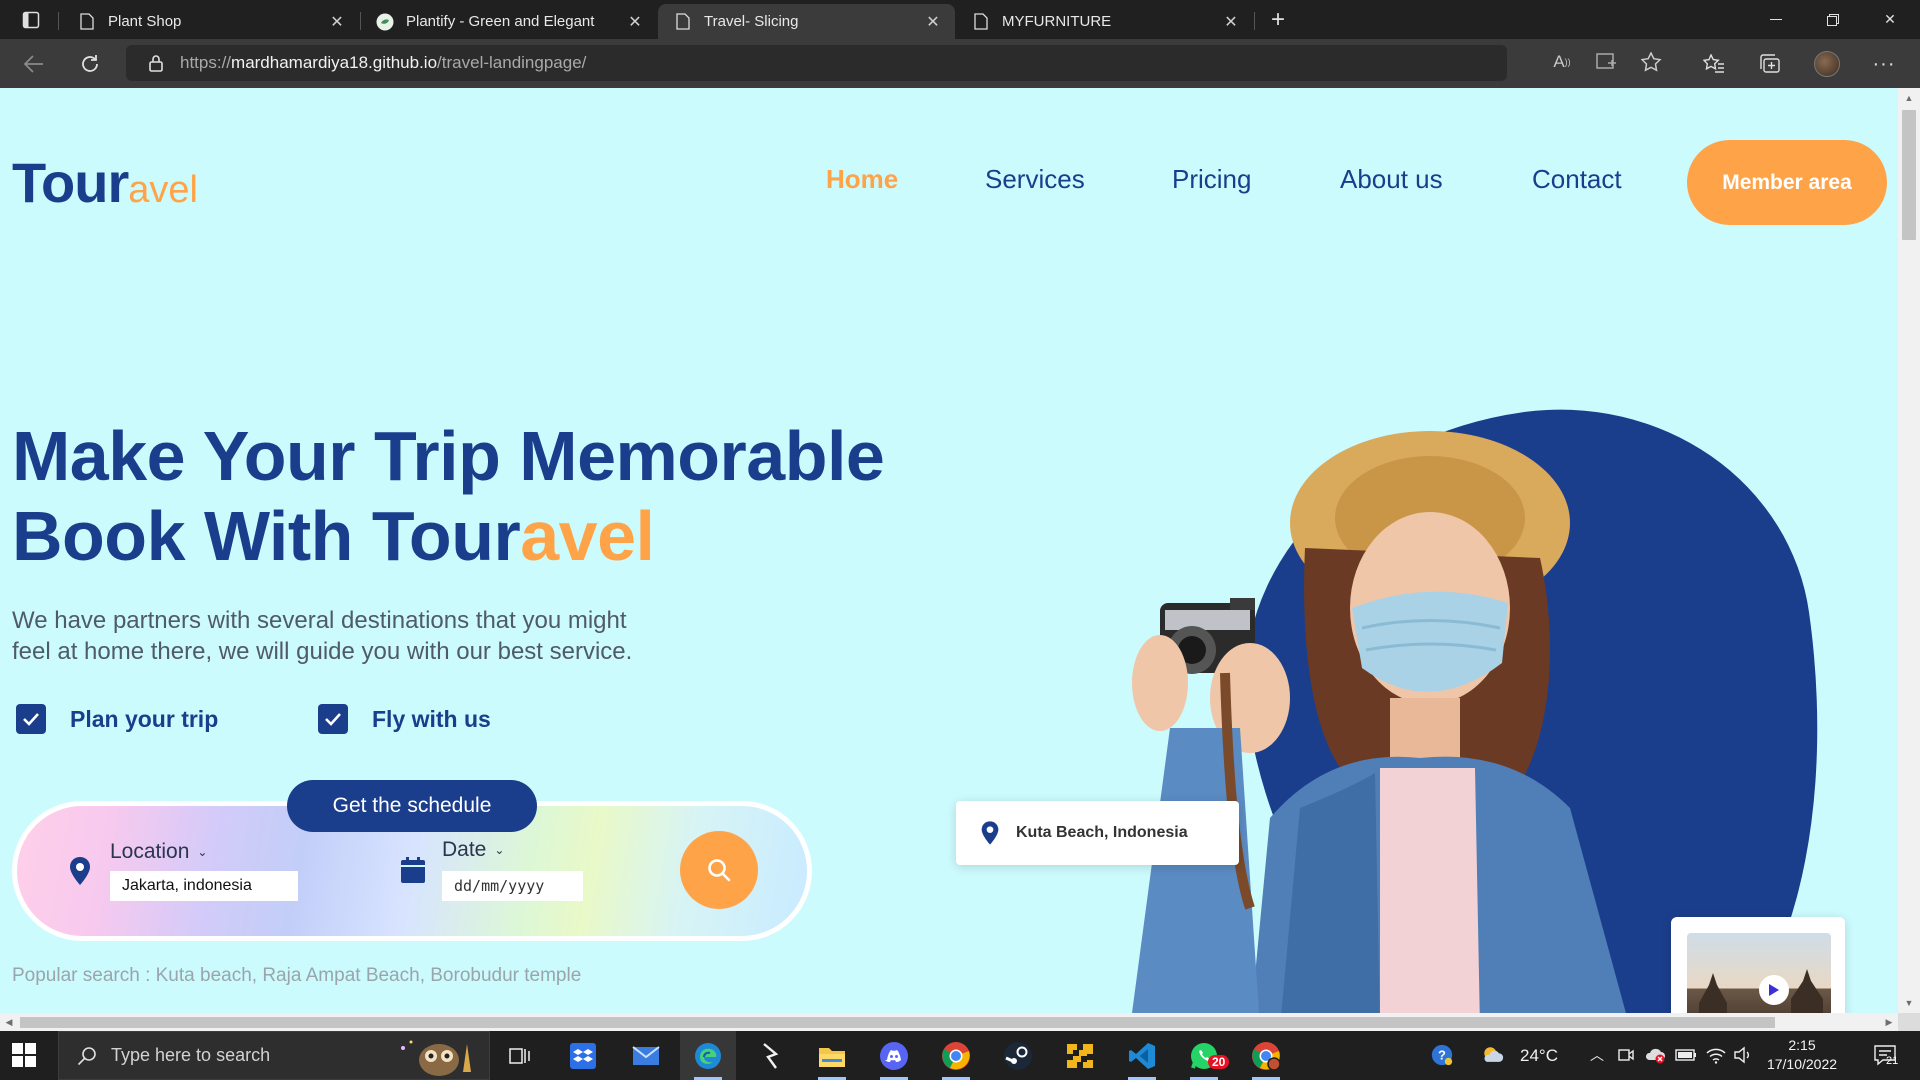  What do you see at coordinates (86, 1055) in the screenshot?
I see `search-icon` at bounding box center [86, 1055].